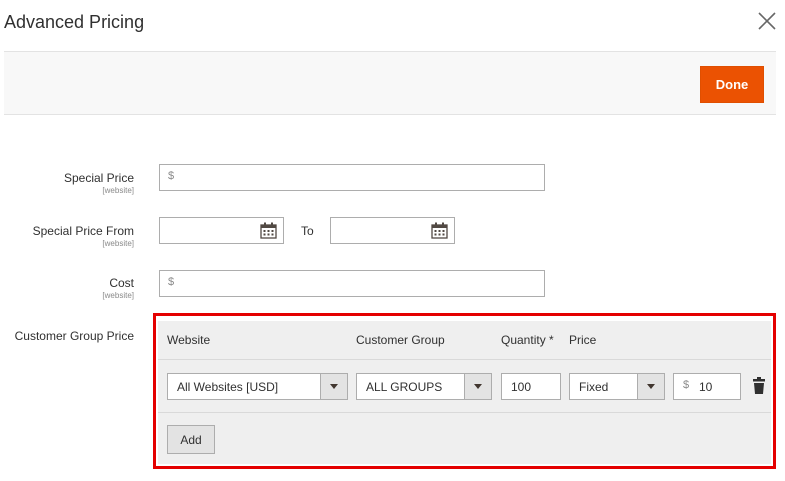  I want to click on cost-label-text: Cost, so click(121, 283).